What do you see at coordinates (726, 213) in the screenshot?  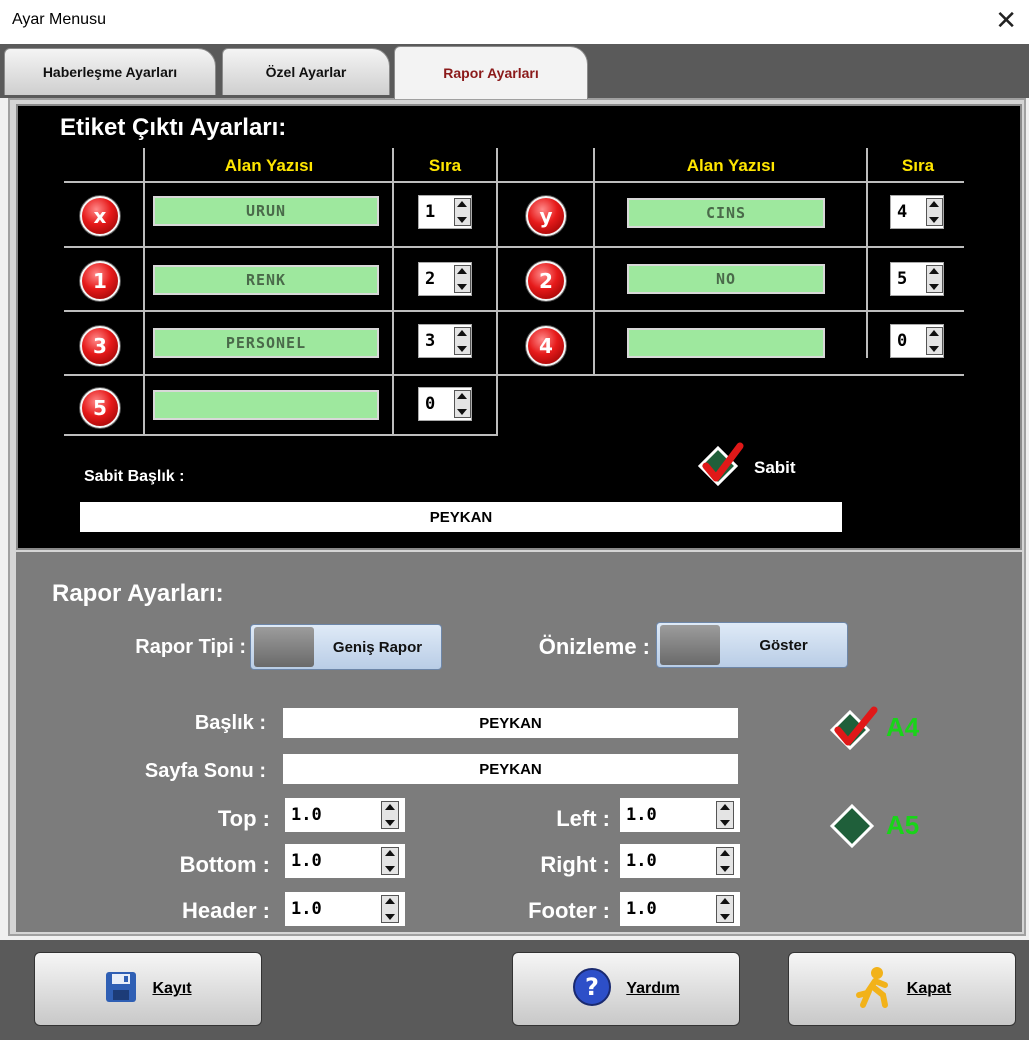 I see `field-input-y: CINS` at bounding box center [726, 213].